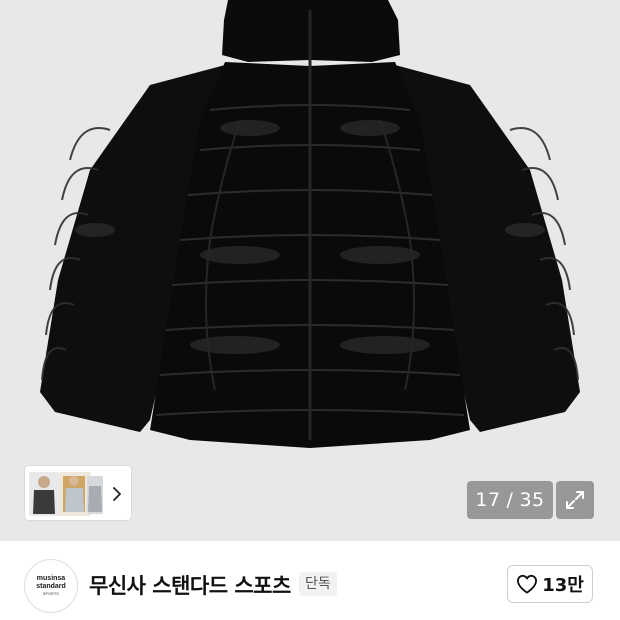 This screenshot has width=620, height=620. I want to click on chevron-right-icon, so click(117, 494).